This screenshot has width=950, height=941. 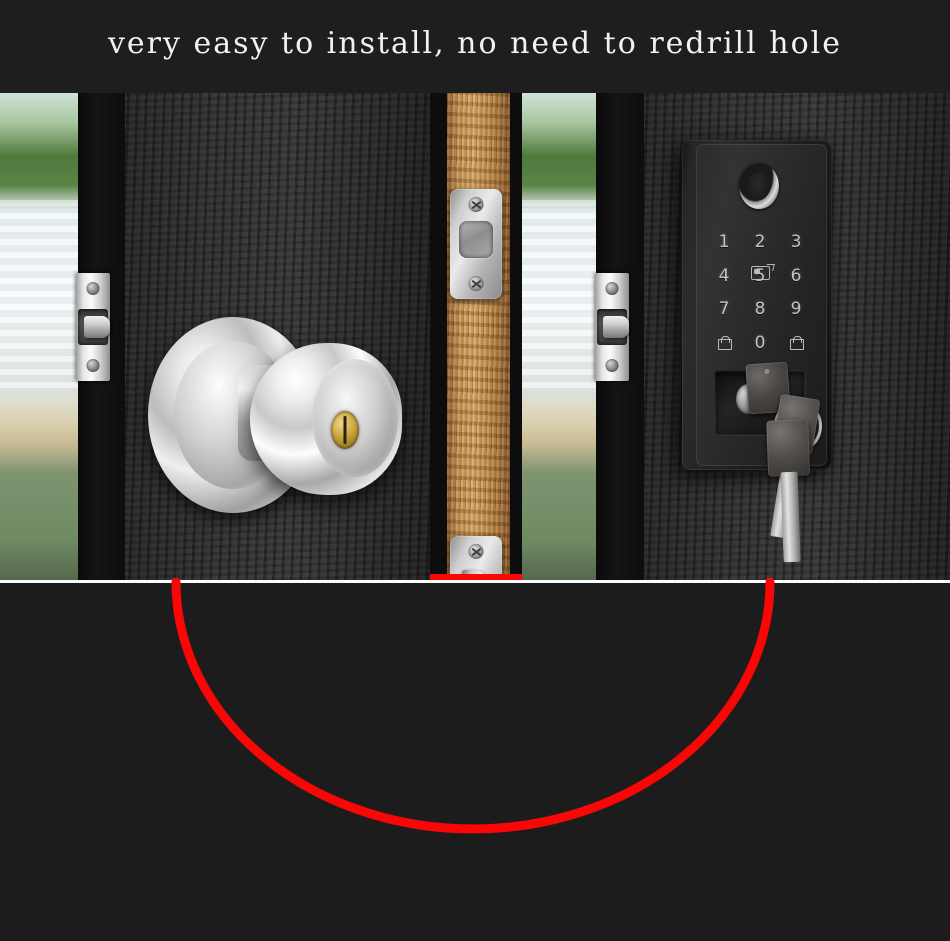 I want to click on door-knob, so click(x=326, y=419).